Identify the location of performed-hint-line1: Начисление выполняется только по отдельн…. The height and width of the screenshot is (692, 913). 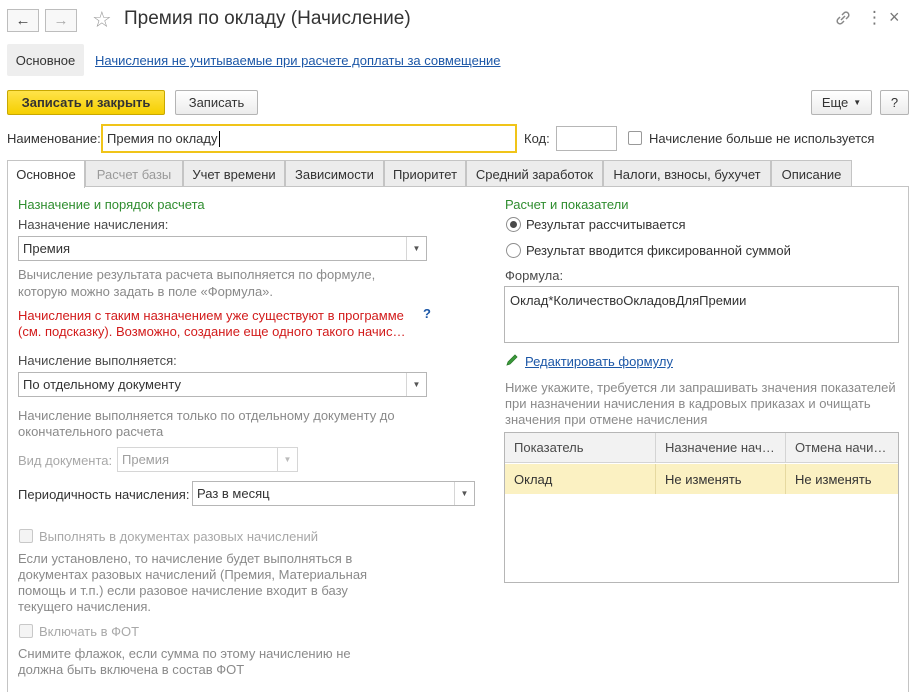
(206, 415).